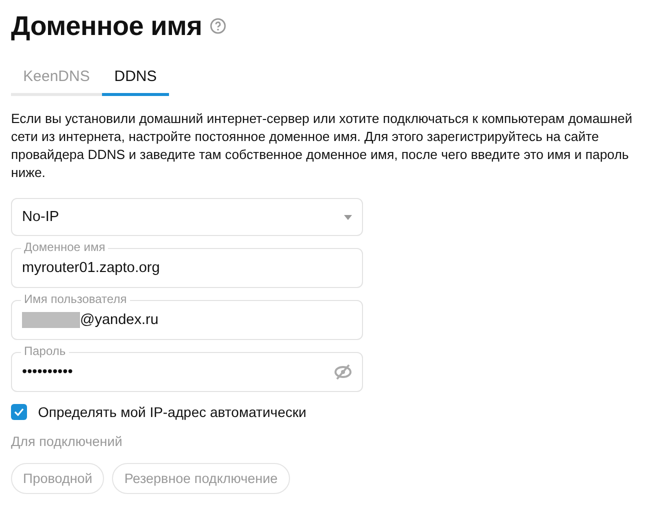  What do you see at coordinates (343, 372) in the screenshot?
I see `eye-slash-icon` at bounding box center [343, 372].